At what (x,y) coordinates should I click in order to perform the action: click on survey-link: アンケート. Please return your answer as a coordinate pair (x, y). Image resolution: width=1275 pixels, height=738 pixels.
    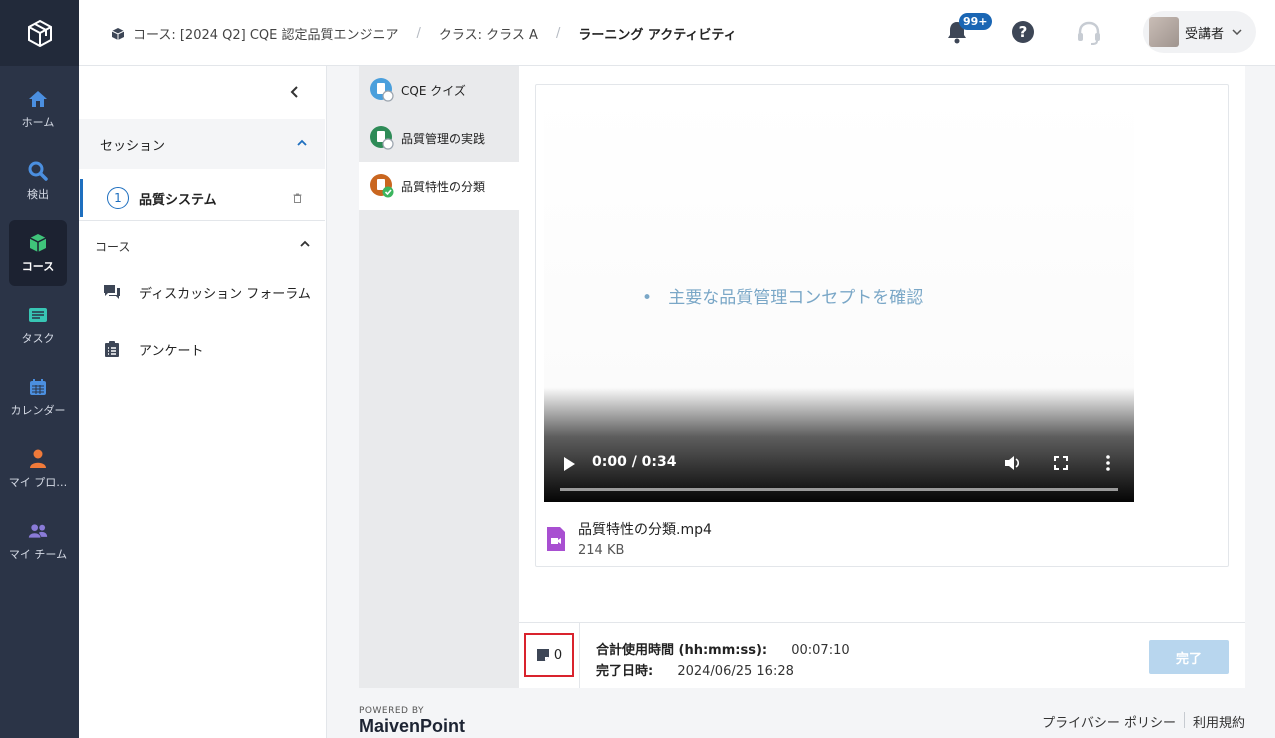
    Looking at the image, I should click on (153, 349).